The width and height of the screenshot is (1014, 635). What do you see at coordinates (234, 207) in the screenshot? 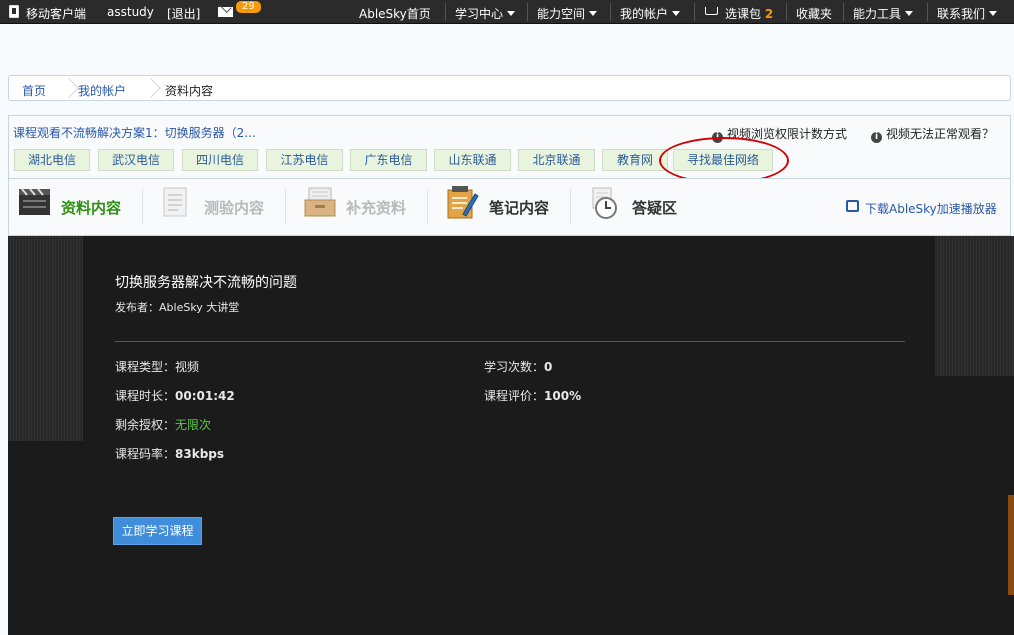
I see `tab-quiz-content: 测验内容` at bounding box center [234, 207].